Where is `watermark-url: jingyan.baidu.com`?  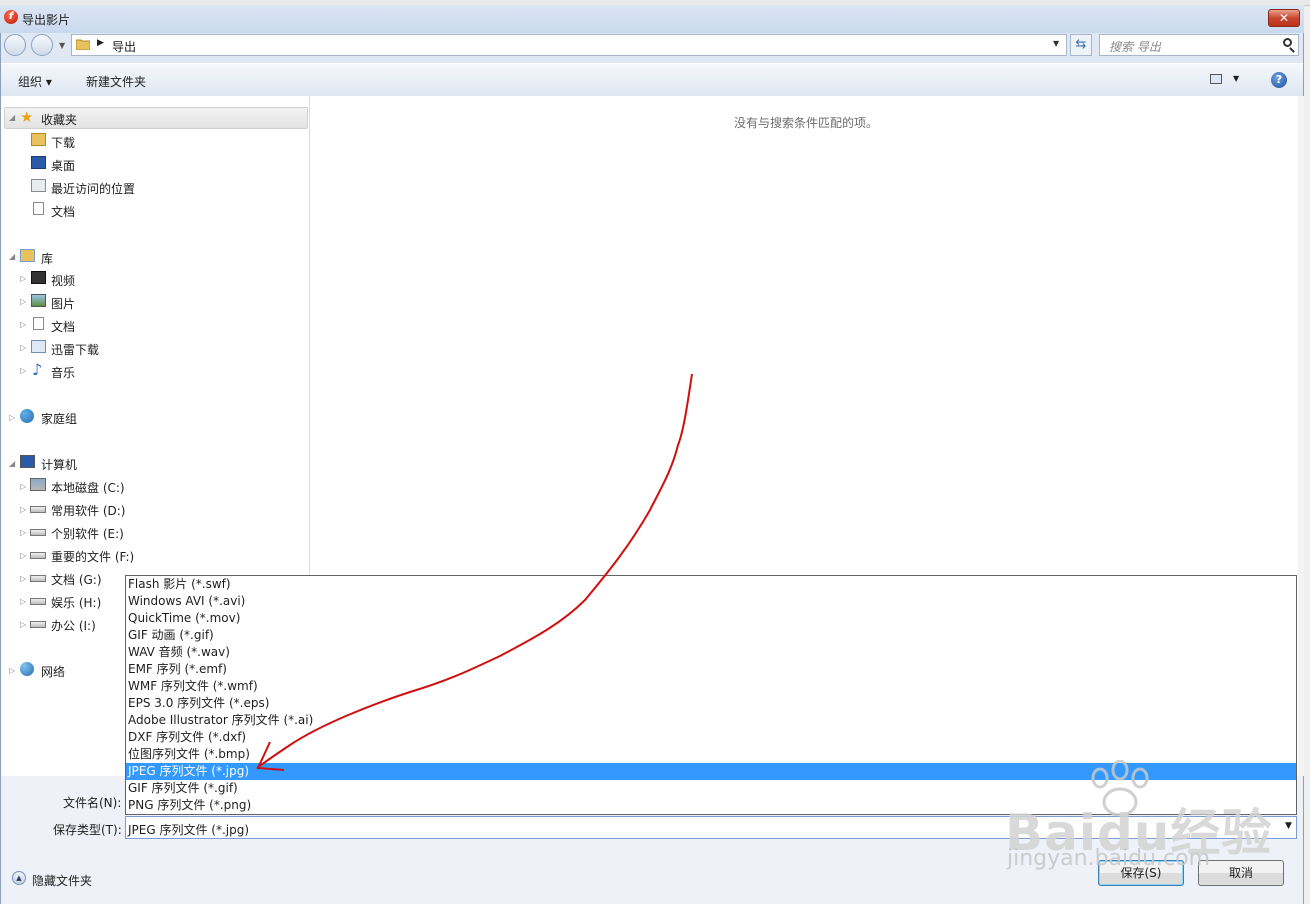
watermark-url: jingyan.baidu.com is located at coordinates (1109, 858).